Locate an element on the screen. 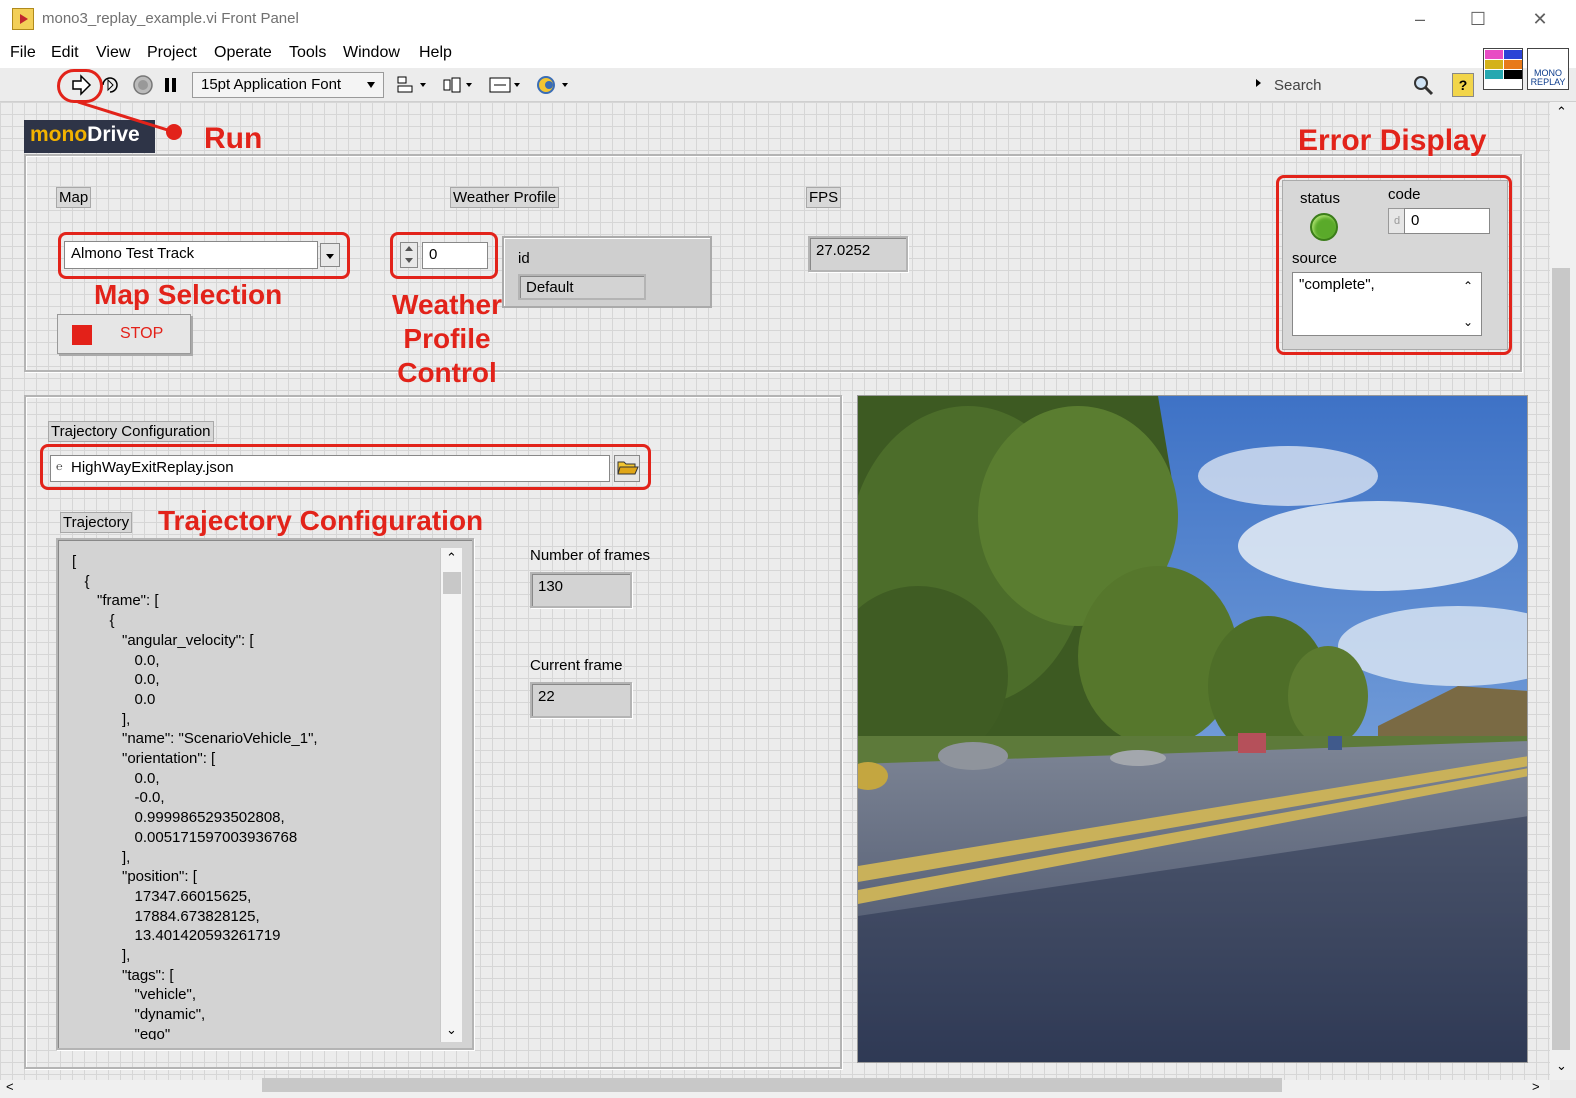 Image resolution: width=1576 pixels, height=1098 pixels. menu-file: File is located at coordinates (23, 53).